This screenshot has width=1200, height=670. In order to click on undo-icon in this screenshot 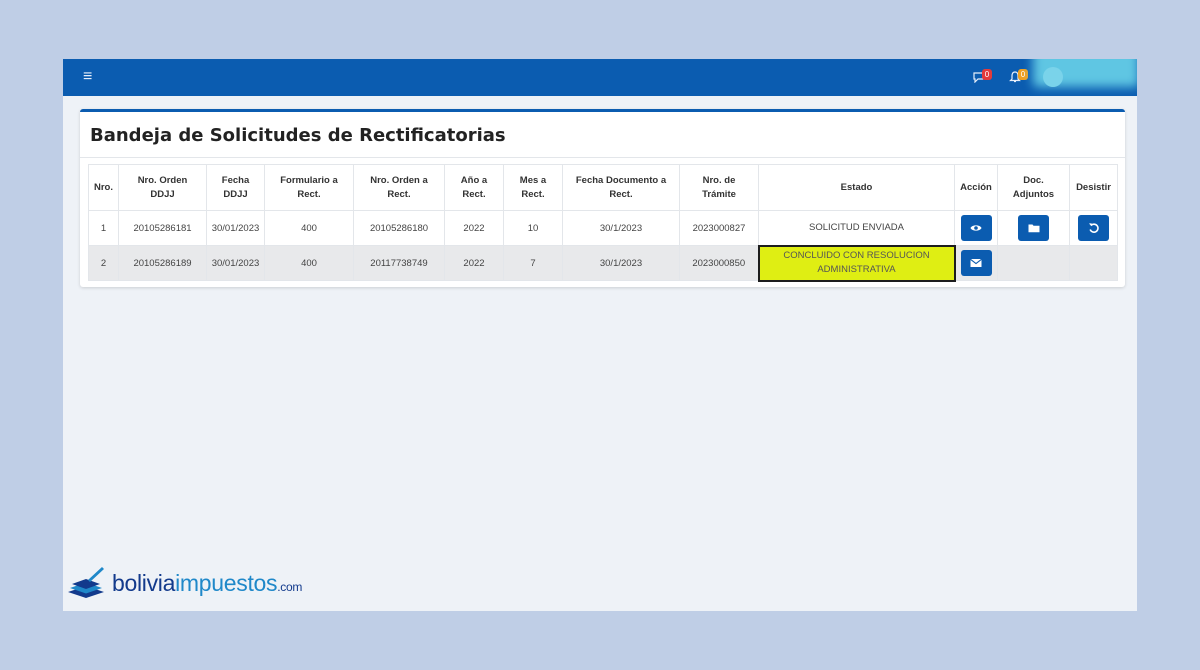, I will do `click(1093, 228)`.